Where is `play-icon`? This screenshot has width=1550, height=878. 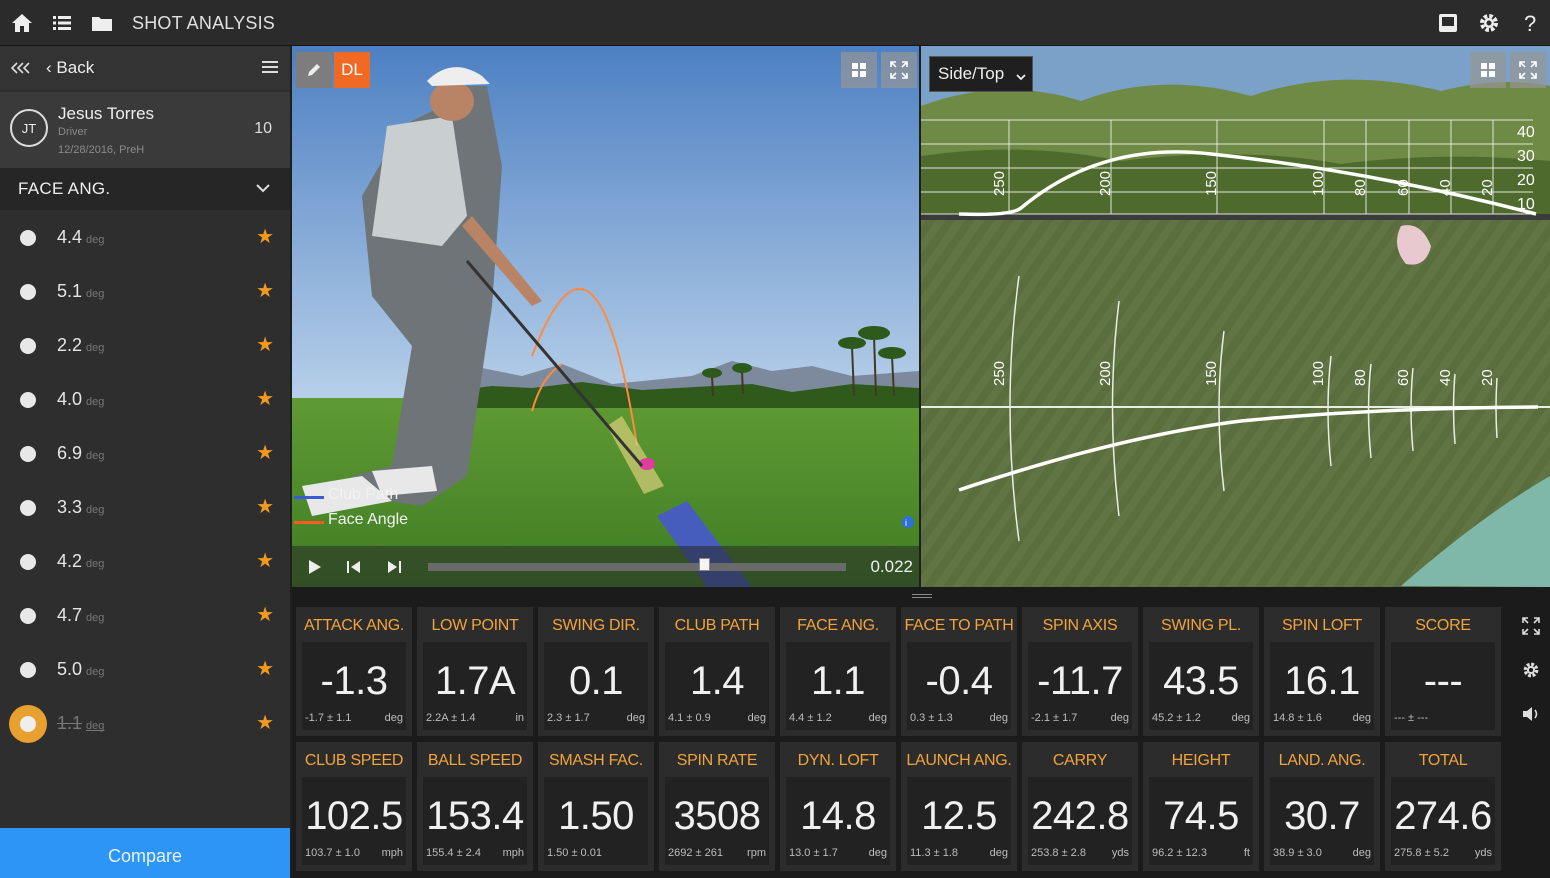 play-icon is located at coordinates (315, 569).